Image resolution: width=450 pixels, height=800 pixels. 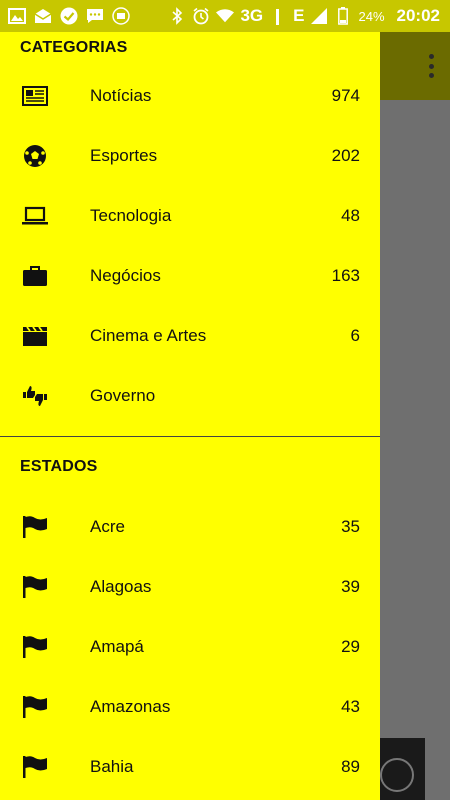 I want to click on wifi-icon, so click(x=225, y=16).